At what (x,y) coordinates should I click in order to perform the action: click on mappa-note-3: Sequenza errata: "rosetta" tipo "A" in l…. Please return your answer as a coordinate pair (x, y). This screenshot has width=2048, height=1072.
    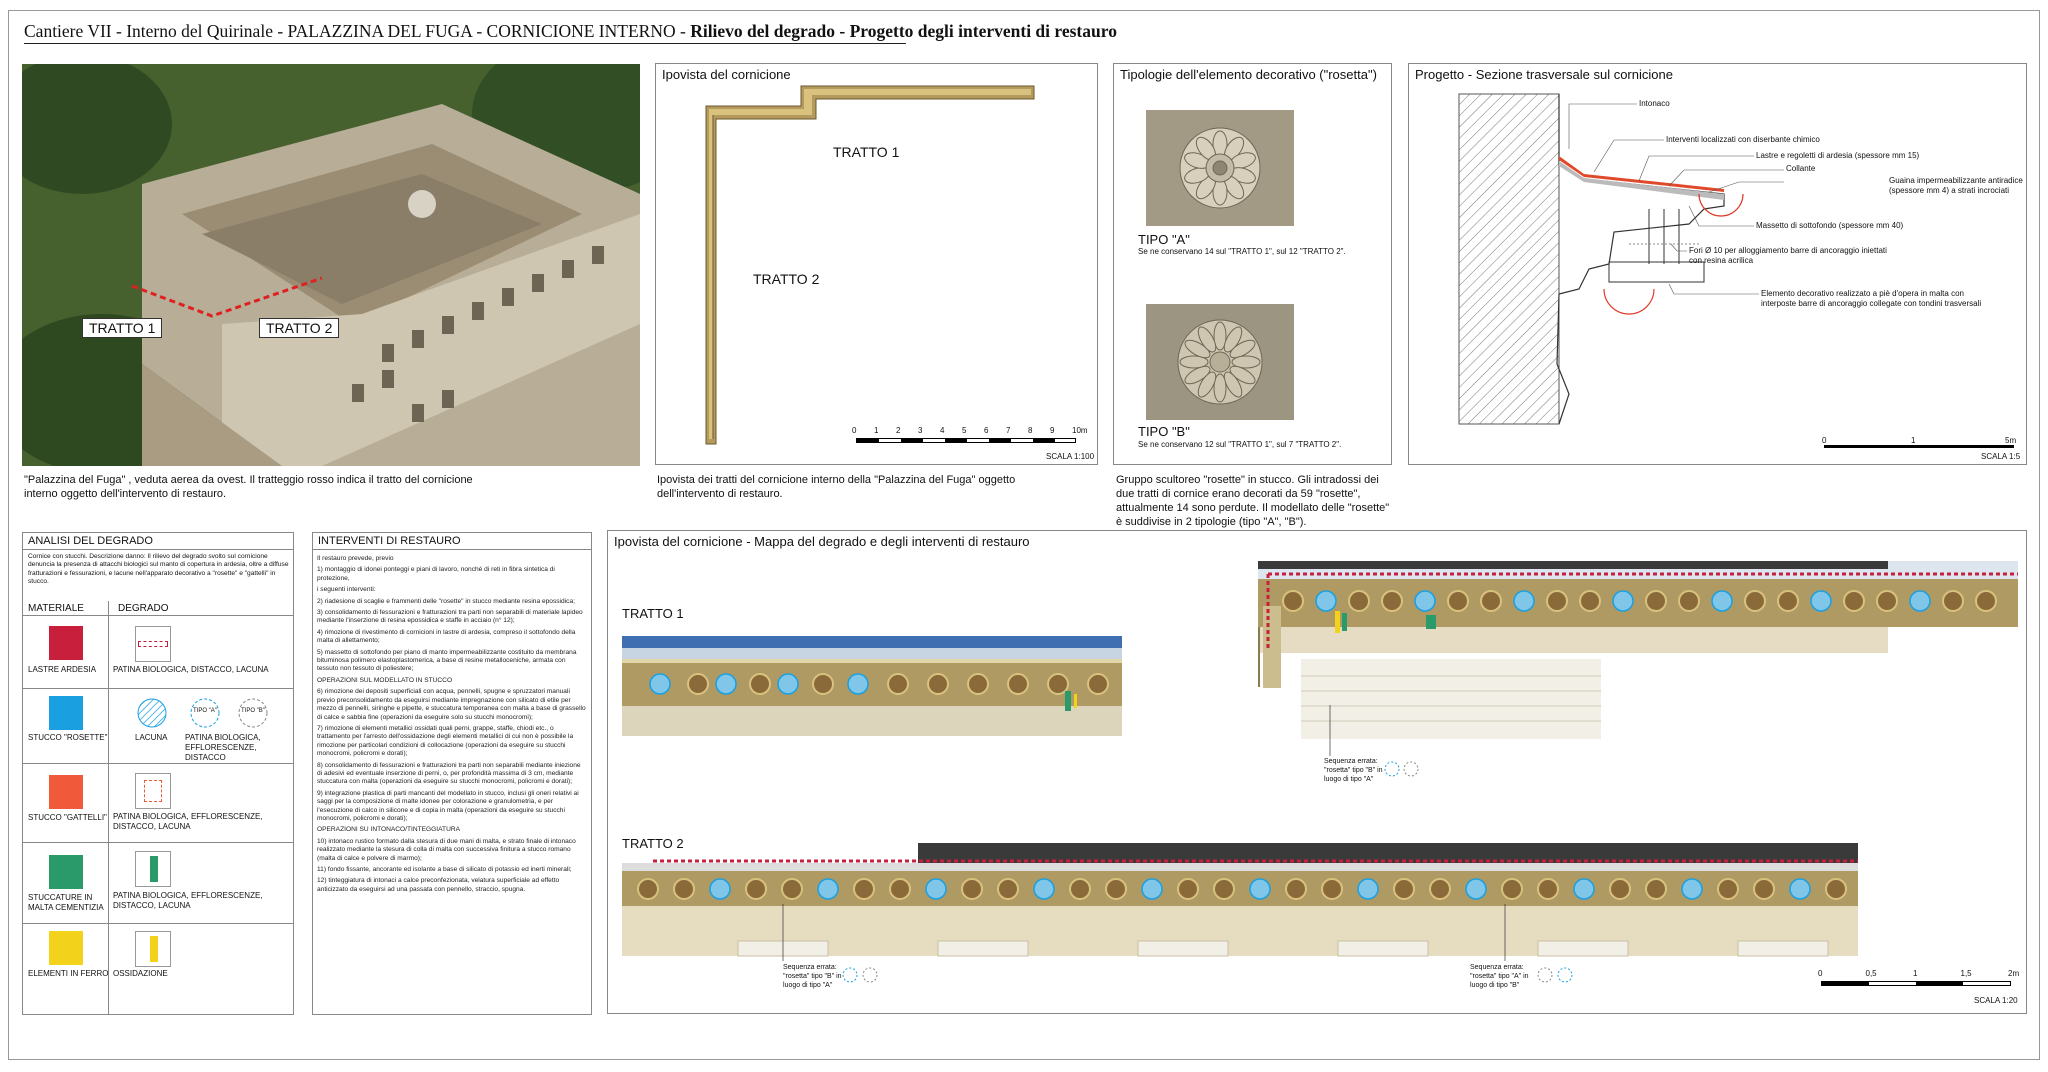
    Looking at the image, I should click on (1499, 976).